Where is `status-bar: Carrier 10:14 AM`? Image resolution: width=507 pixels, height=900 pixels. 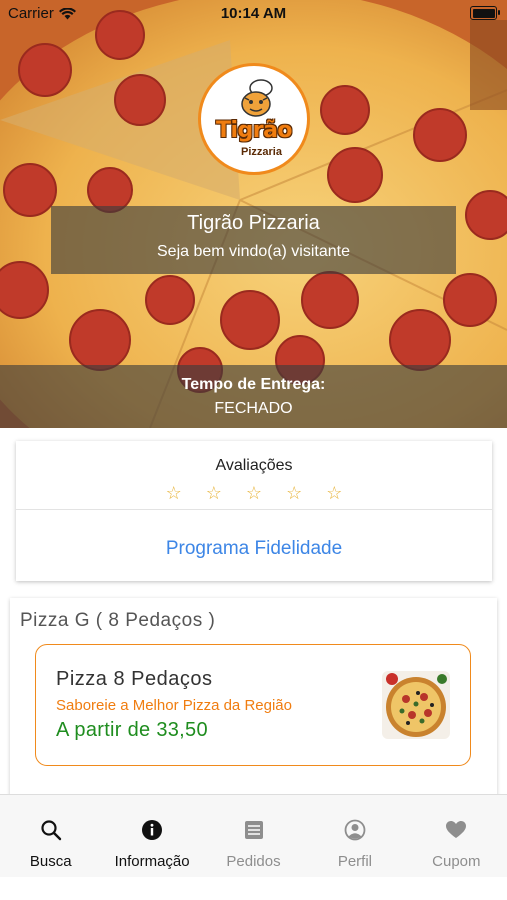 status-bar: Carrier 10:14 AM is located at coordinates (253, 14).